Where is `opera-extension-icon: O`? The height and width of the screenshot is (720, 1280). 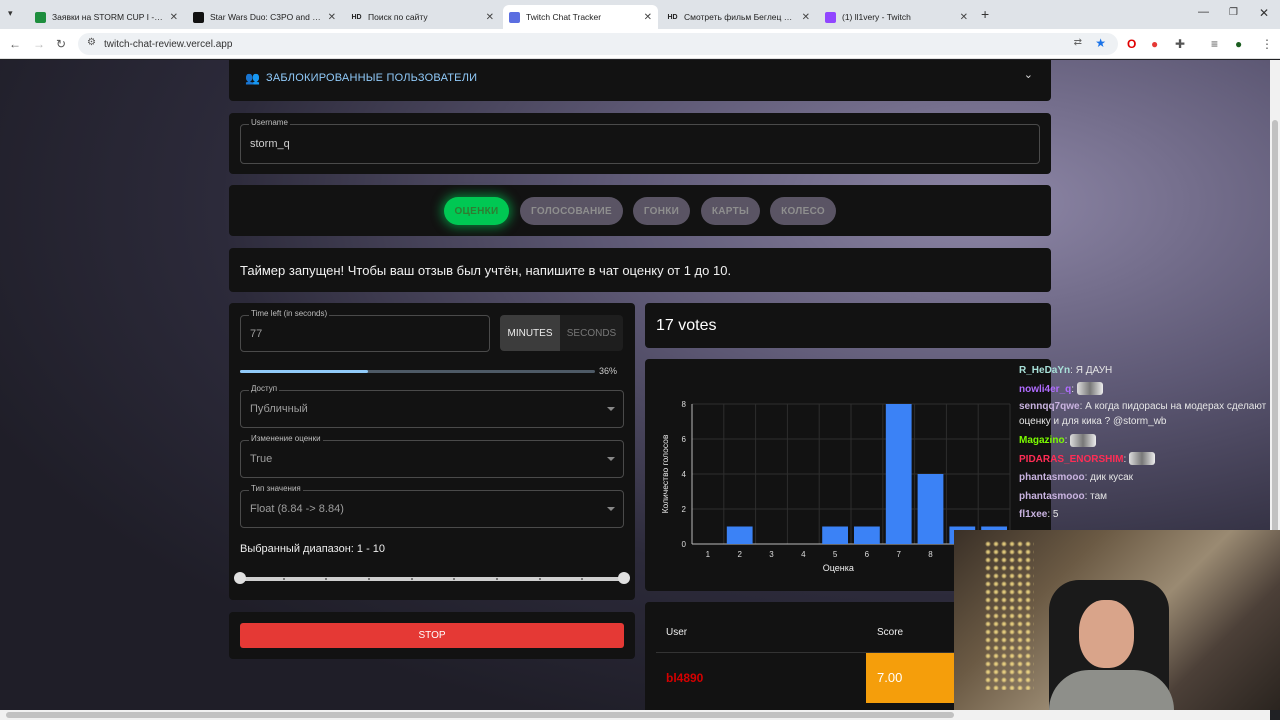
opera-extension-icon: O is located at coordinates (1131, 44).